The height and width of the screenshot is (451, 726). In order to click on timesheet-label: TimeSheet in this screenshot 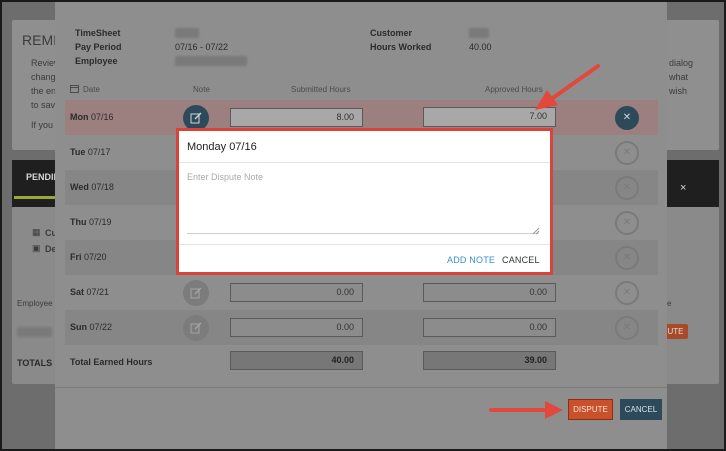, I will do `click(98, 33)`.